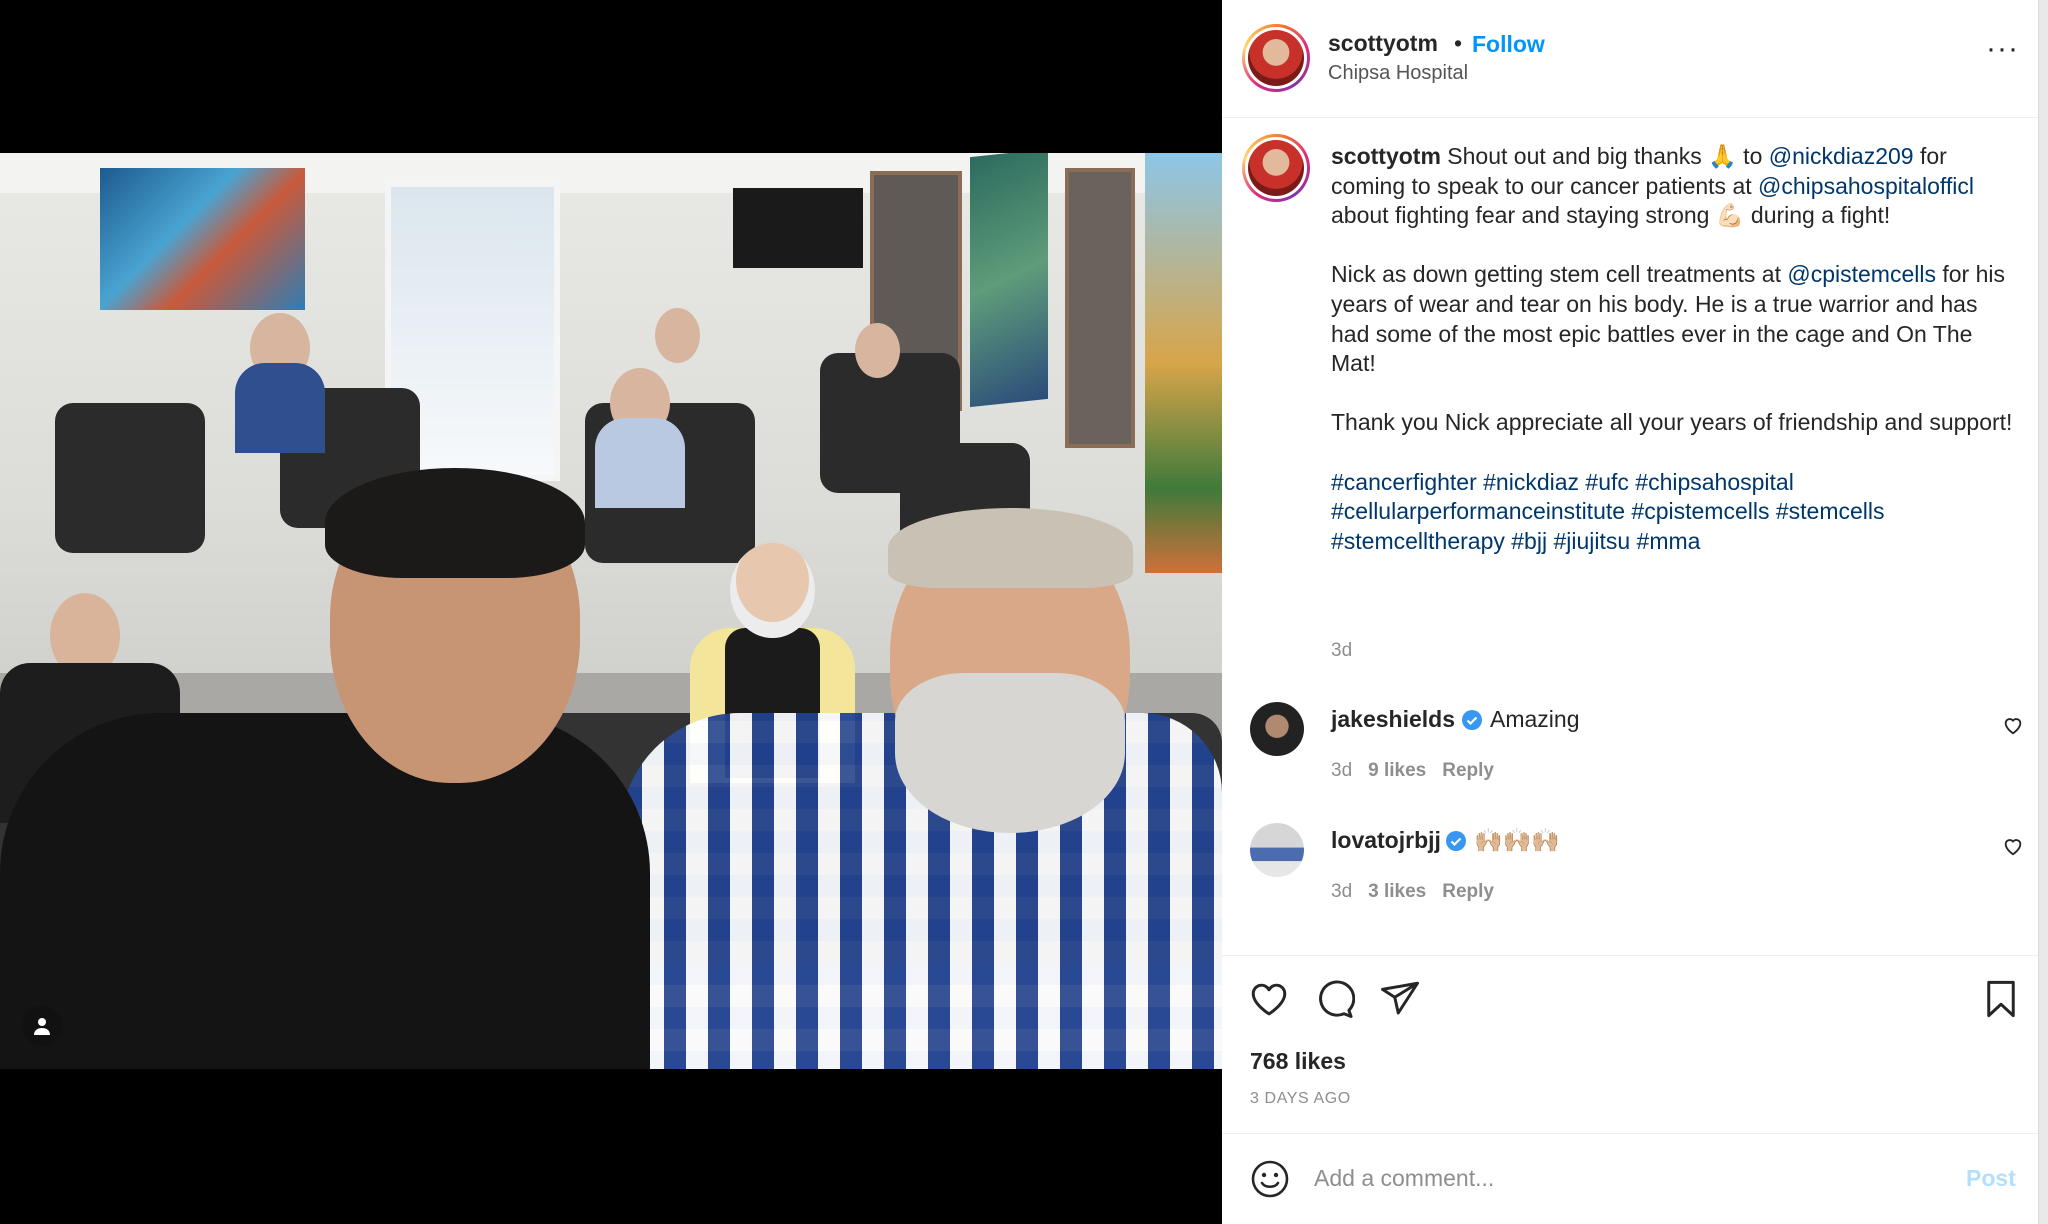 This screenshot has width=2048, height=1224. Describe the element at coordinates (1594, 1178) in the screenshot. I see `comment-input` at that location.